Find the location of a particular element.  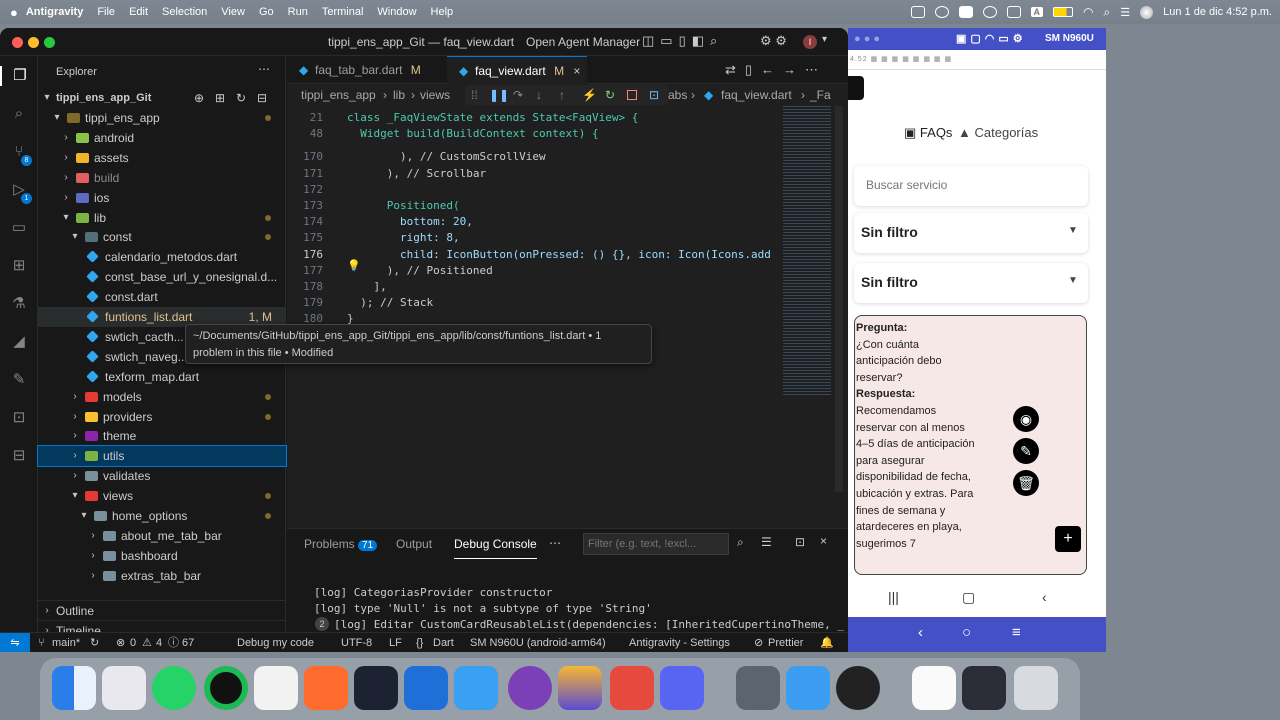

input-source-icon: A is located at coordinates (1037, 12).